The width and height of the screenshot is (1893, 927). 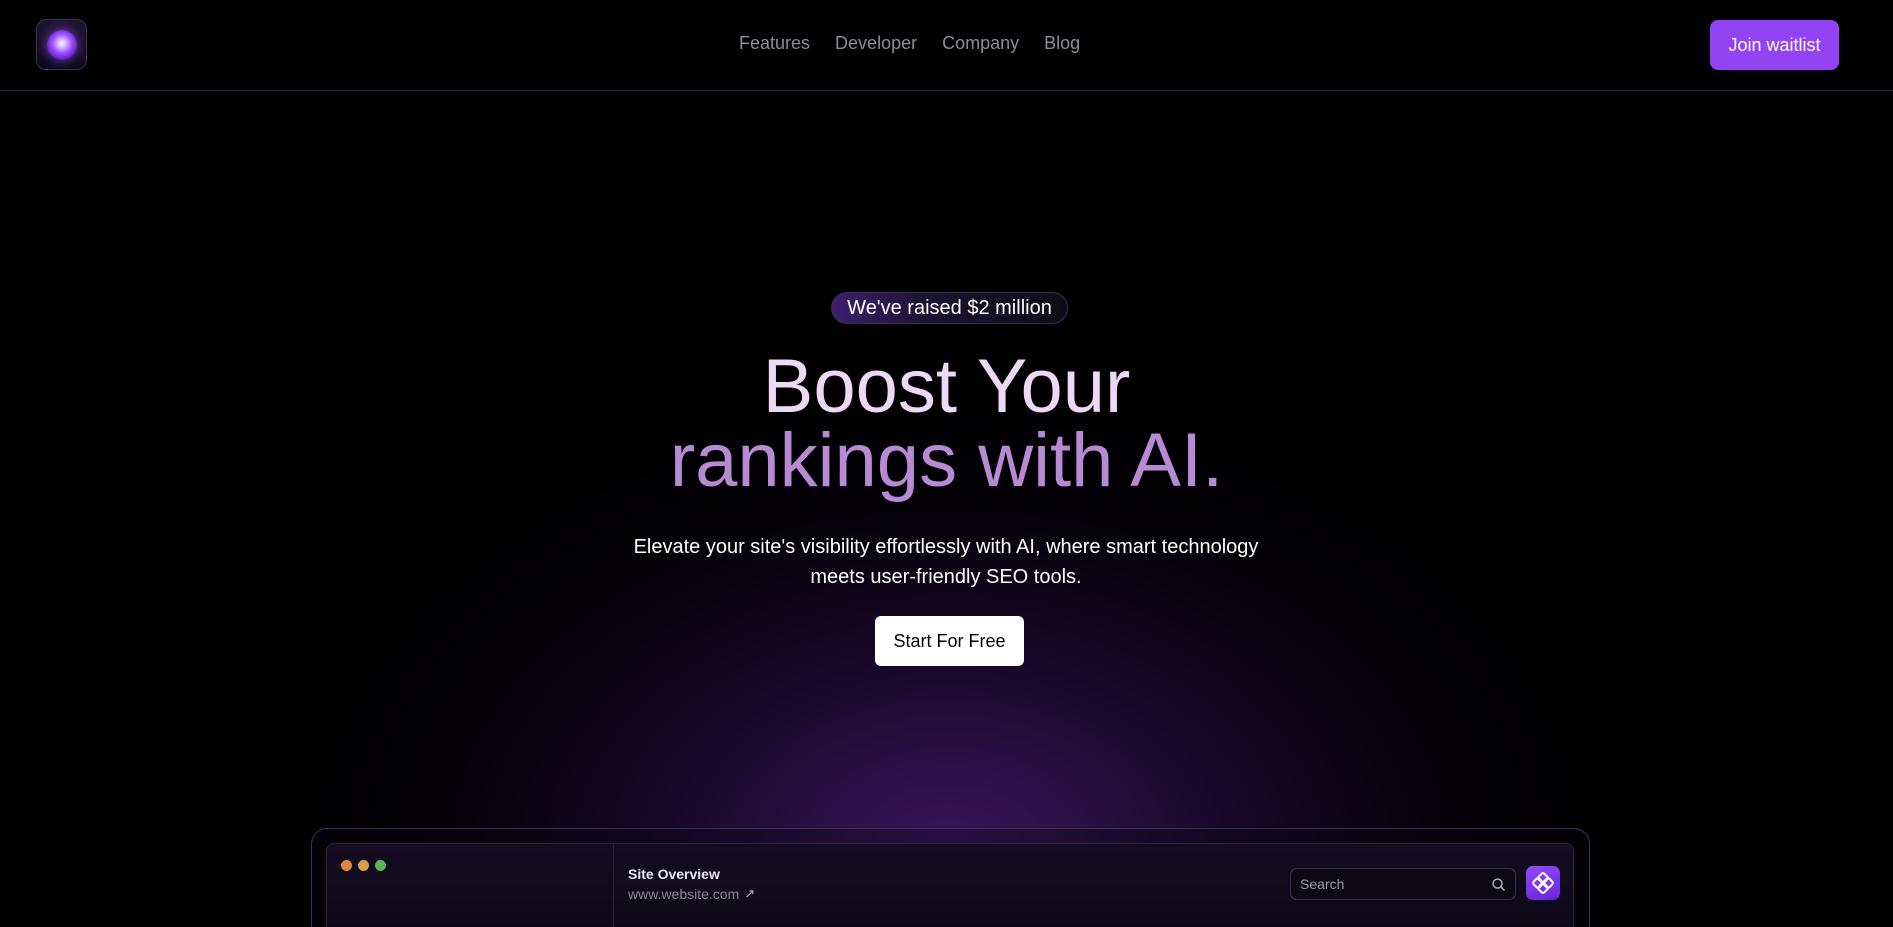 I want to click on join-waitlist-button: Join waitlist, so click(x=1774, y=45).